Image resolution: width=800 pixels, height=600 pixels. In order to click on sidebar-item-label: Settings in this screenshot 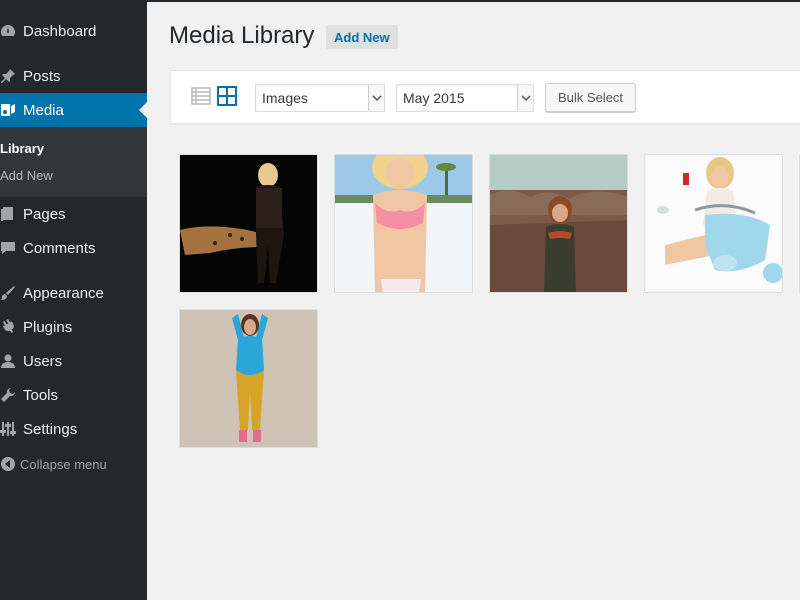, I will do `click(50, 429)`.